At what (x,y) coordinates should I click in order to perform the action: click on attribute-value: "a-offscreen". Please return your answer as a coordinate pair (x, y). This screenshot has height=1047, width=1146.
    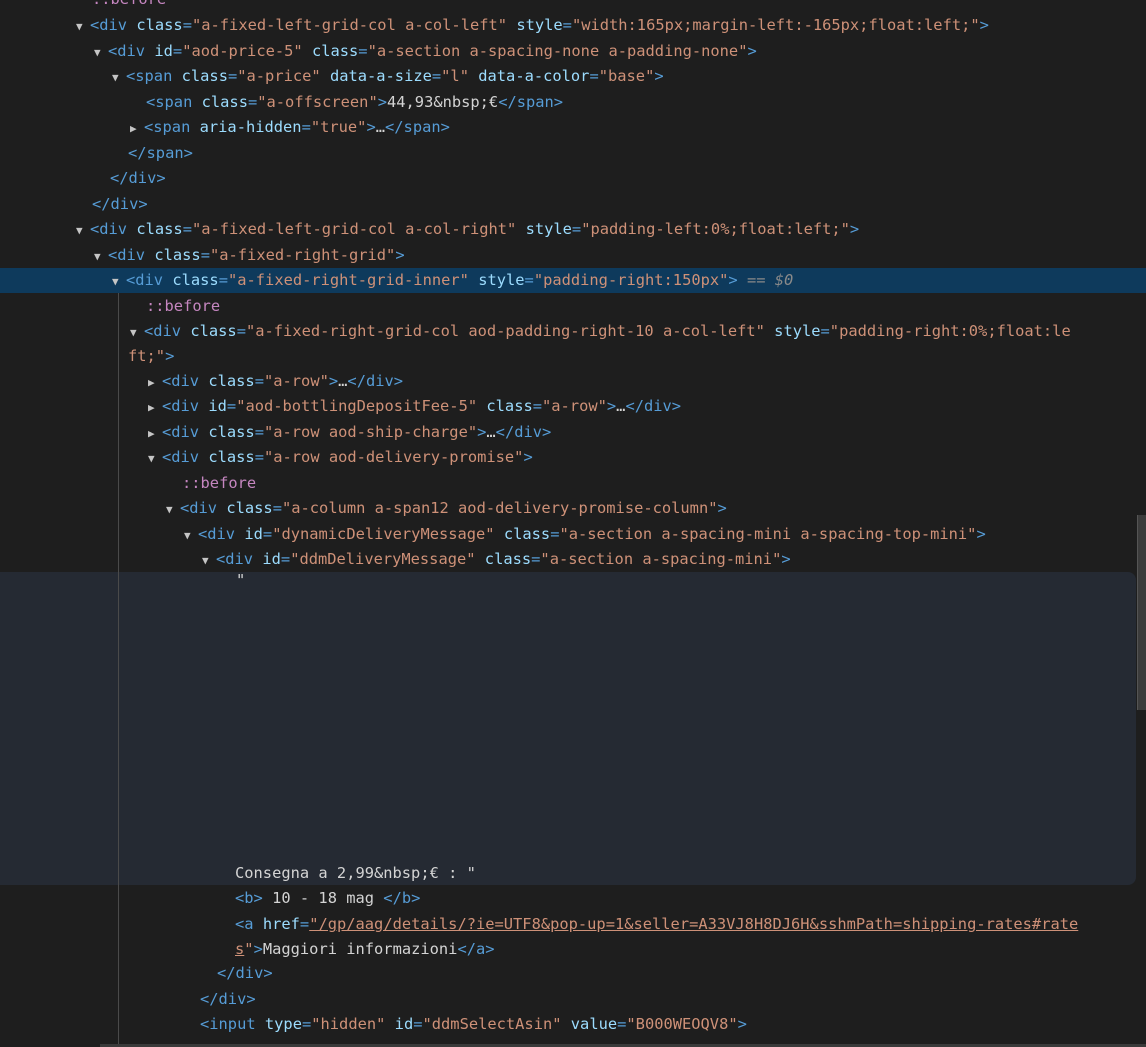
    Looking at the image, I should click on (317, 102).